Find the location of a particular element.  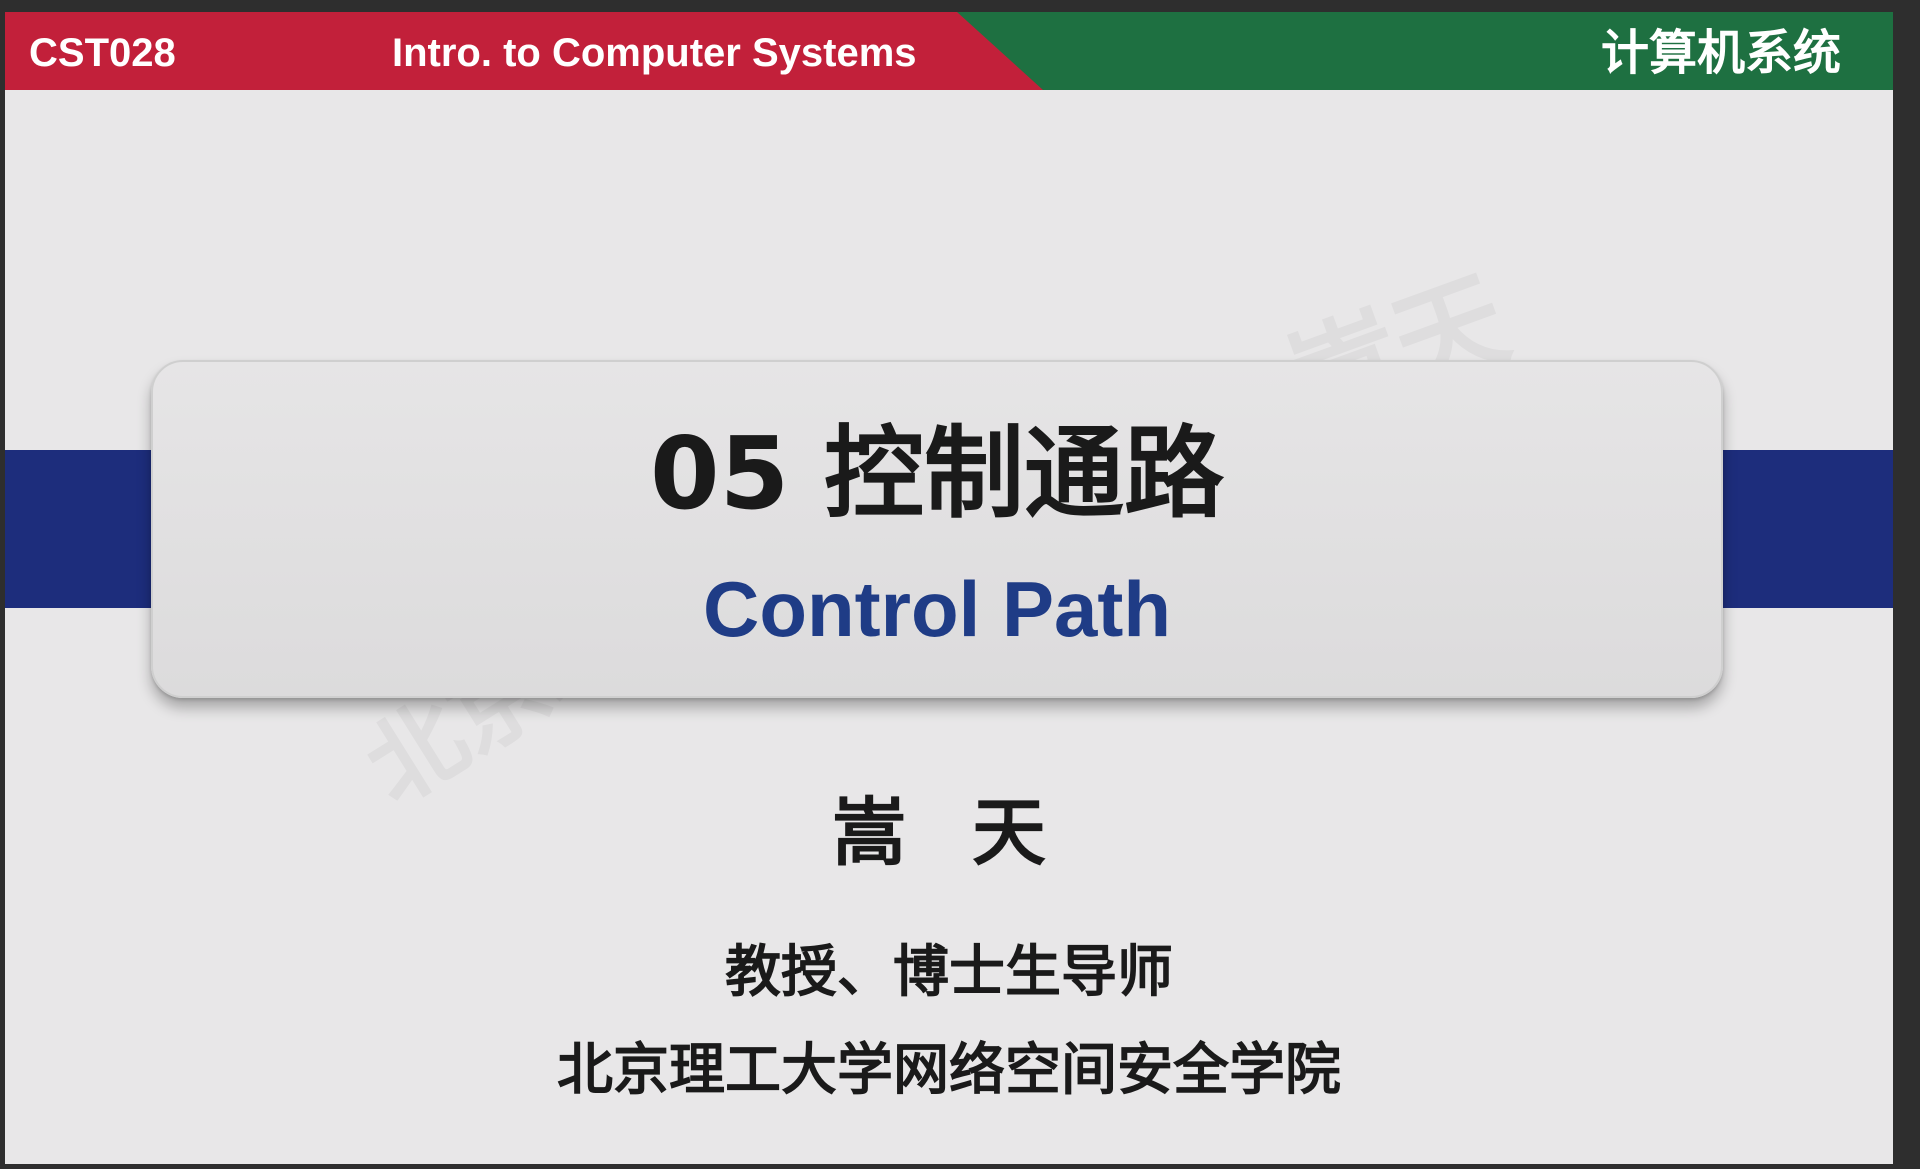

course-code: CST028 is located at coordinates (102, 53).